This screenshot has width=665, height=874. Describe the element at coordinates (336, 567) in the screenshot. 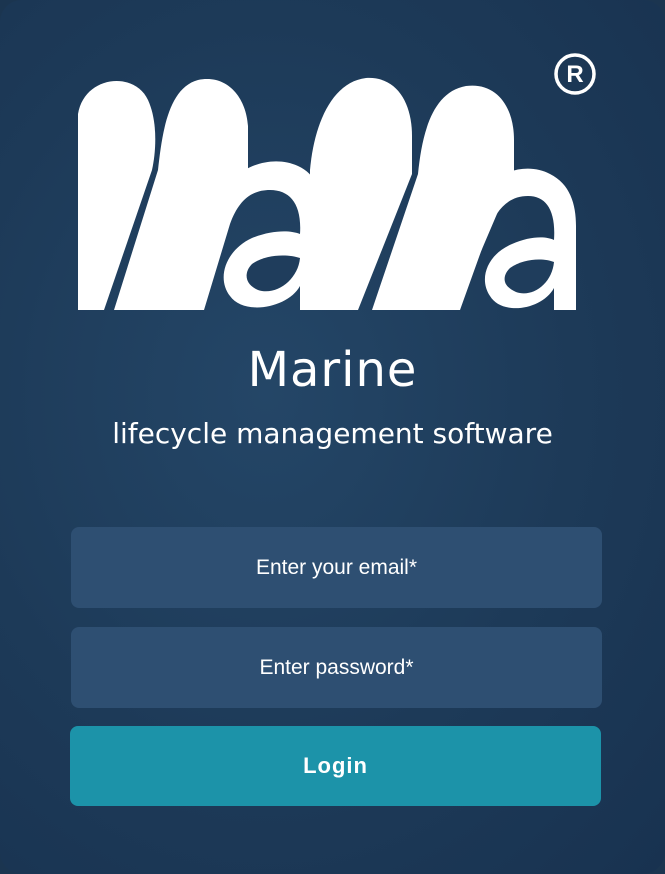

I see `email-field` at that location.